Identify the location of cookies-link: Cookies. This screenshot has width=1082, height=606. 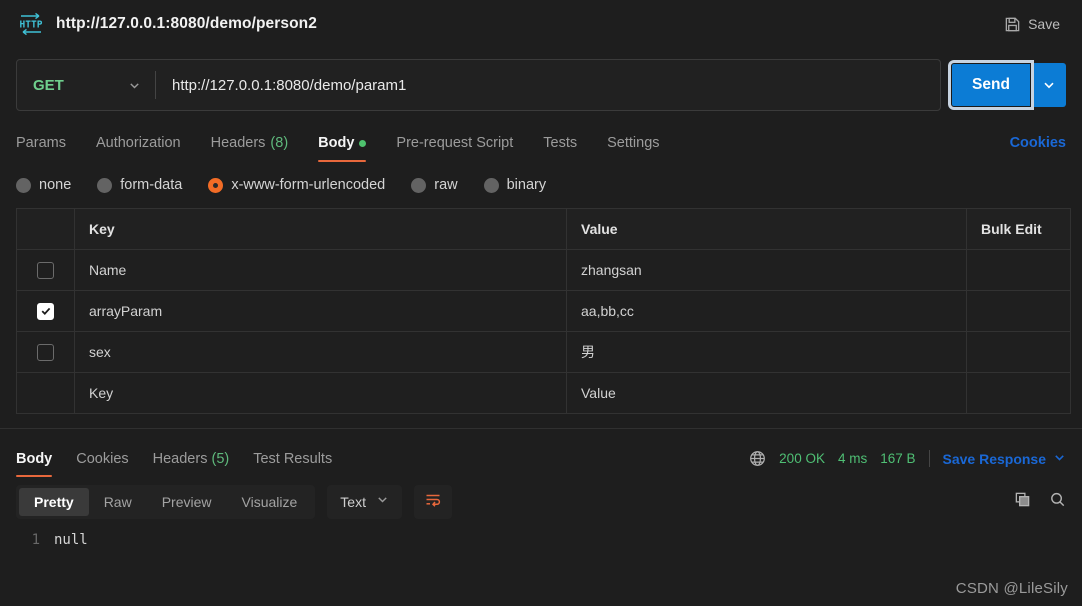
(1038, 148).